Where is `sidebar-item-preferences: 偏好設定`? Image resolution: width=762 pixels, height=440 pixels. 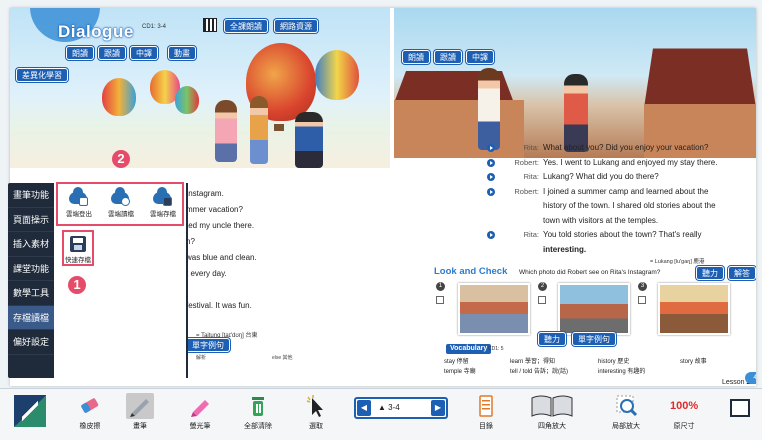 sidebar-item-preferences: 偏好設定 is located at coordinates (31, 342).